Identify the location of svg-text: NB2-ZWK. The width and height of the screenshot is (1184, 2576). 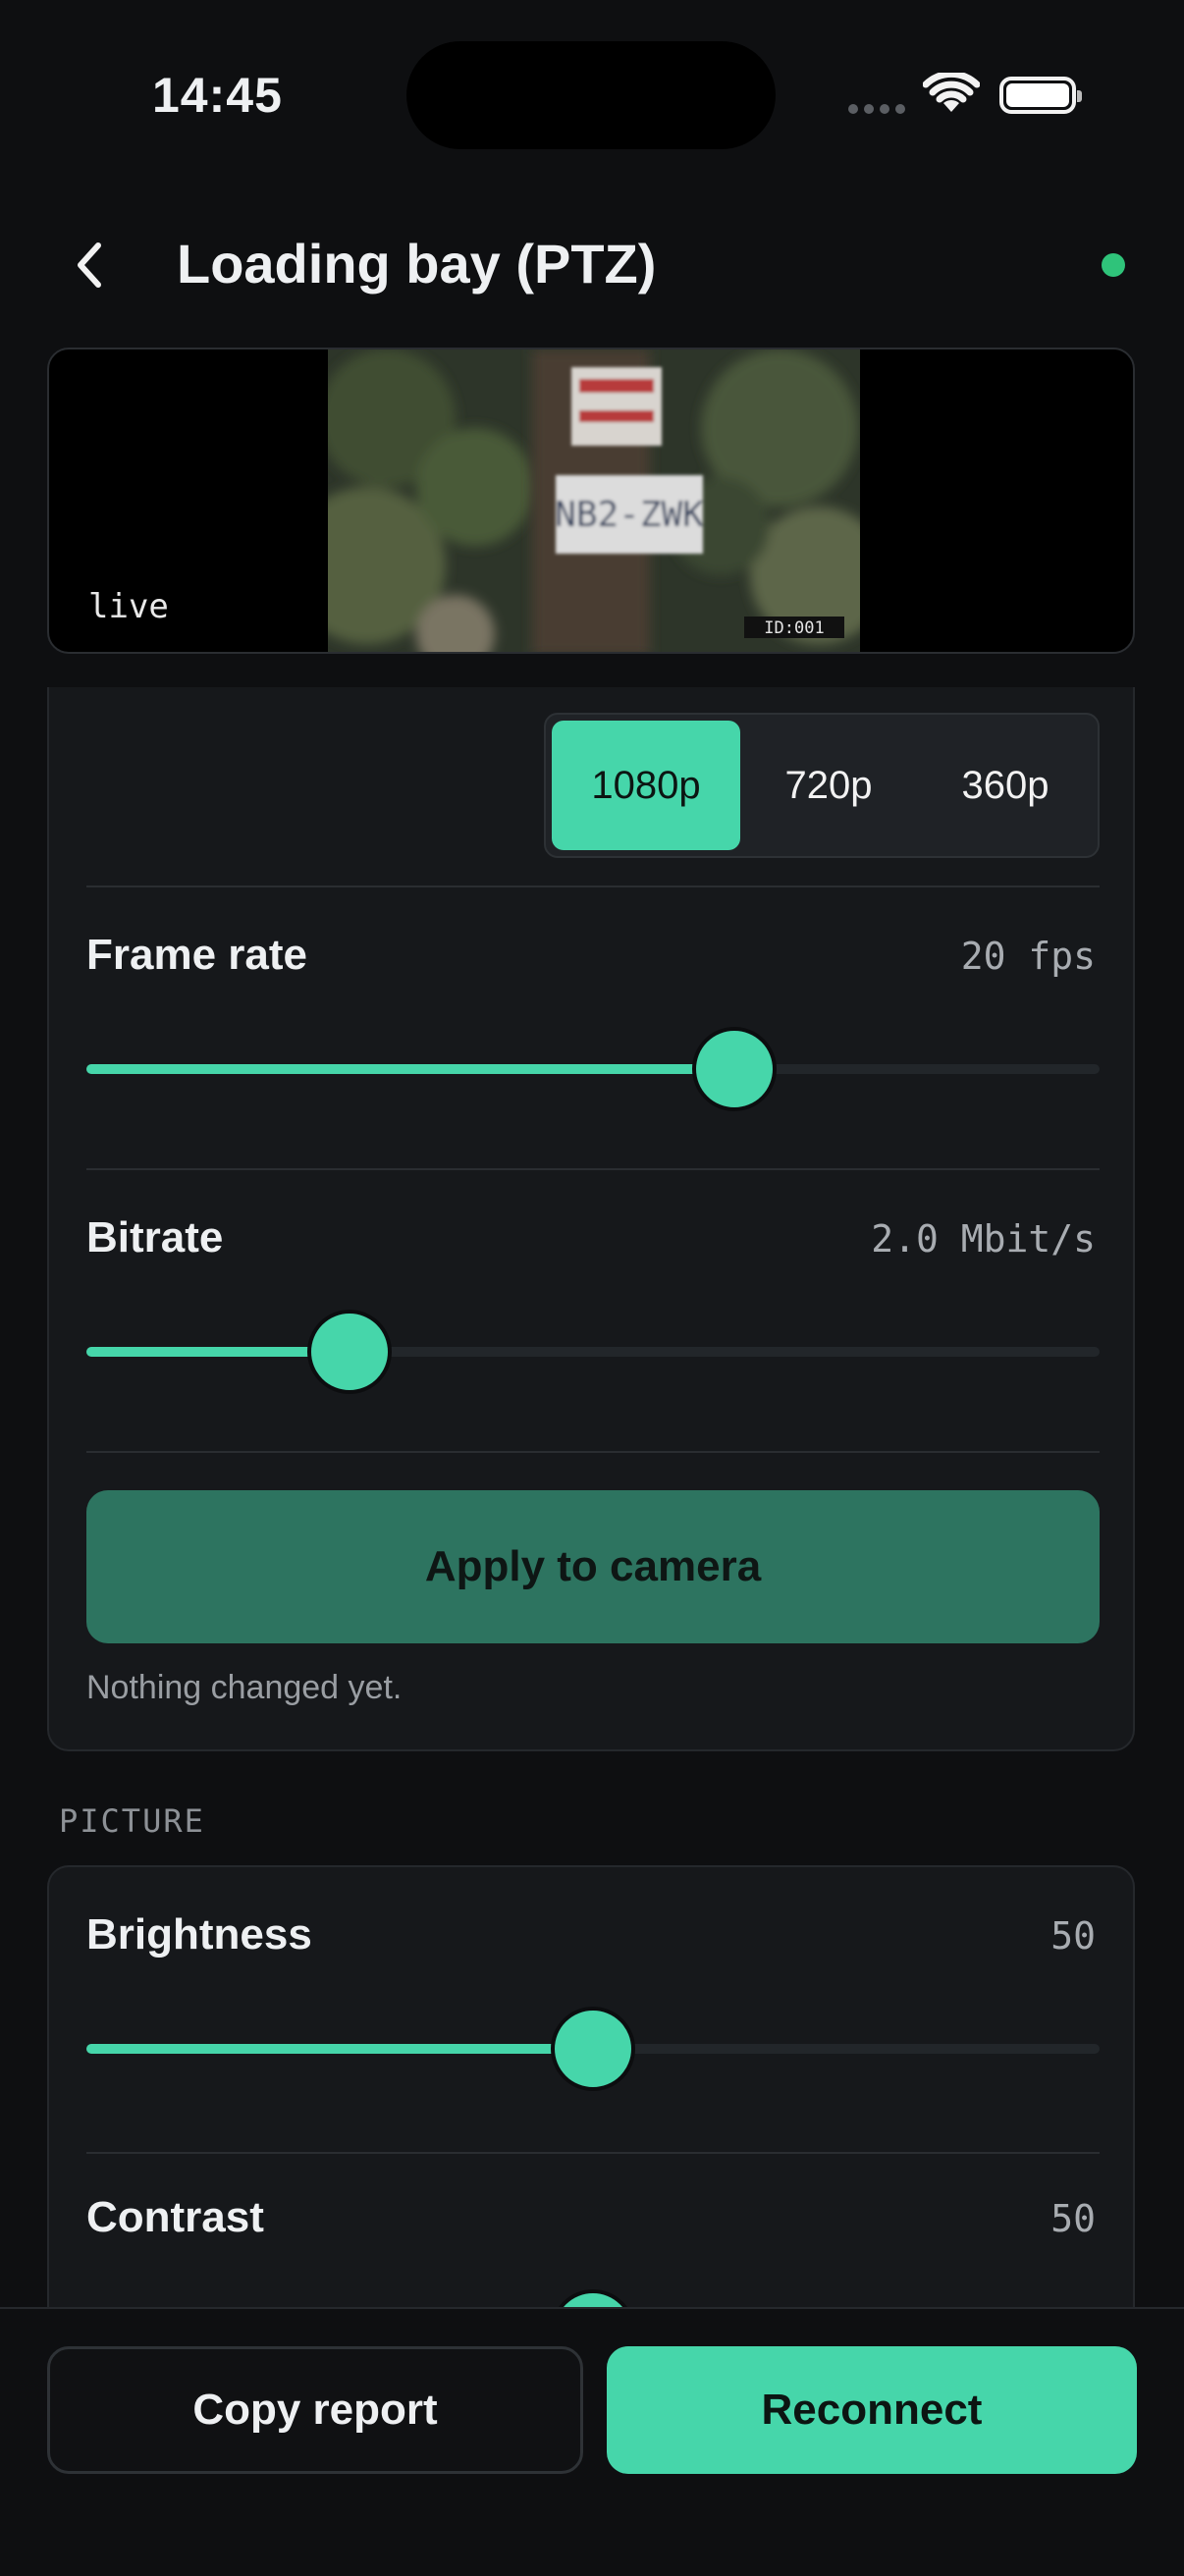
(630, 515).